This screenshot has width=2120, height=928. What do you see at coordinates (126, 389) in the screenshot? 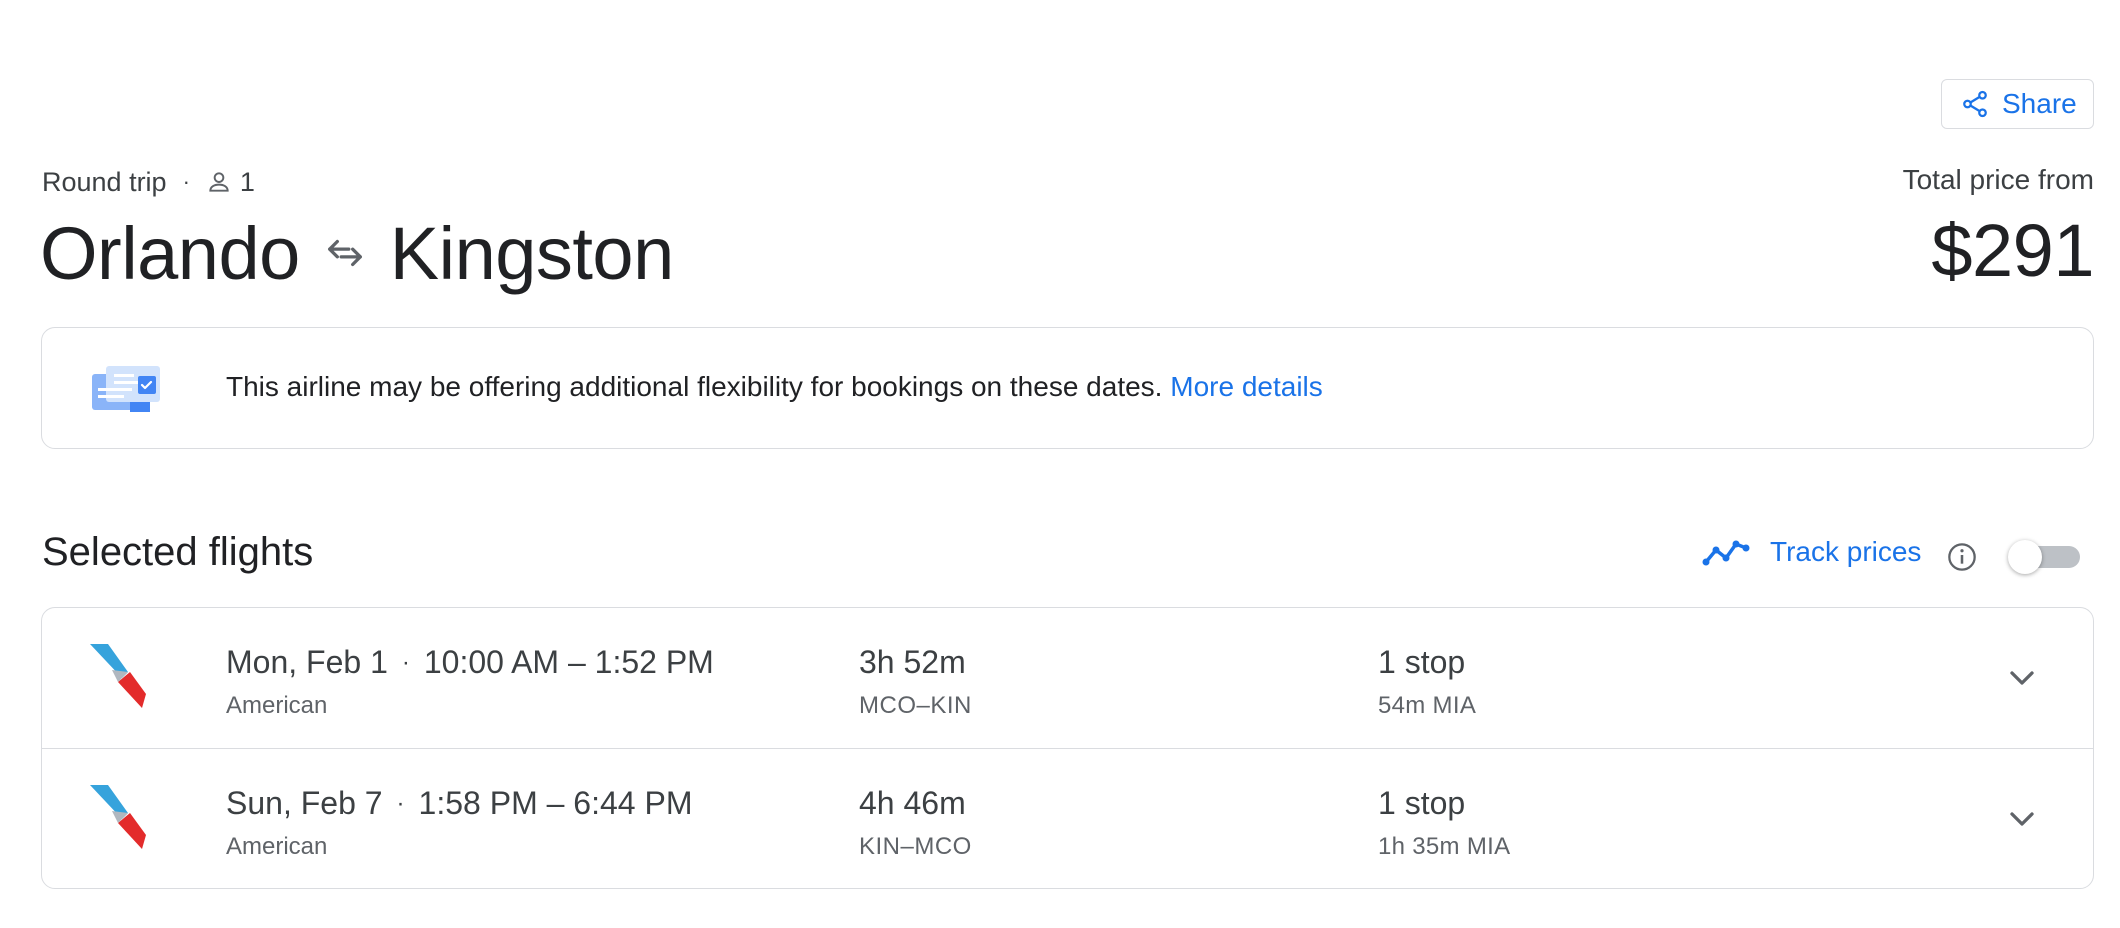
I see `ticket-check-icon` at bounding box center [126, 389].